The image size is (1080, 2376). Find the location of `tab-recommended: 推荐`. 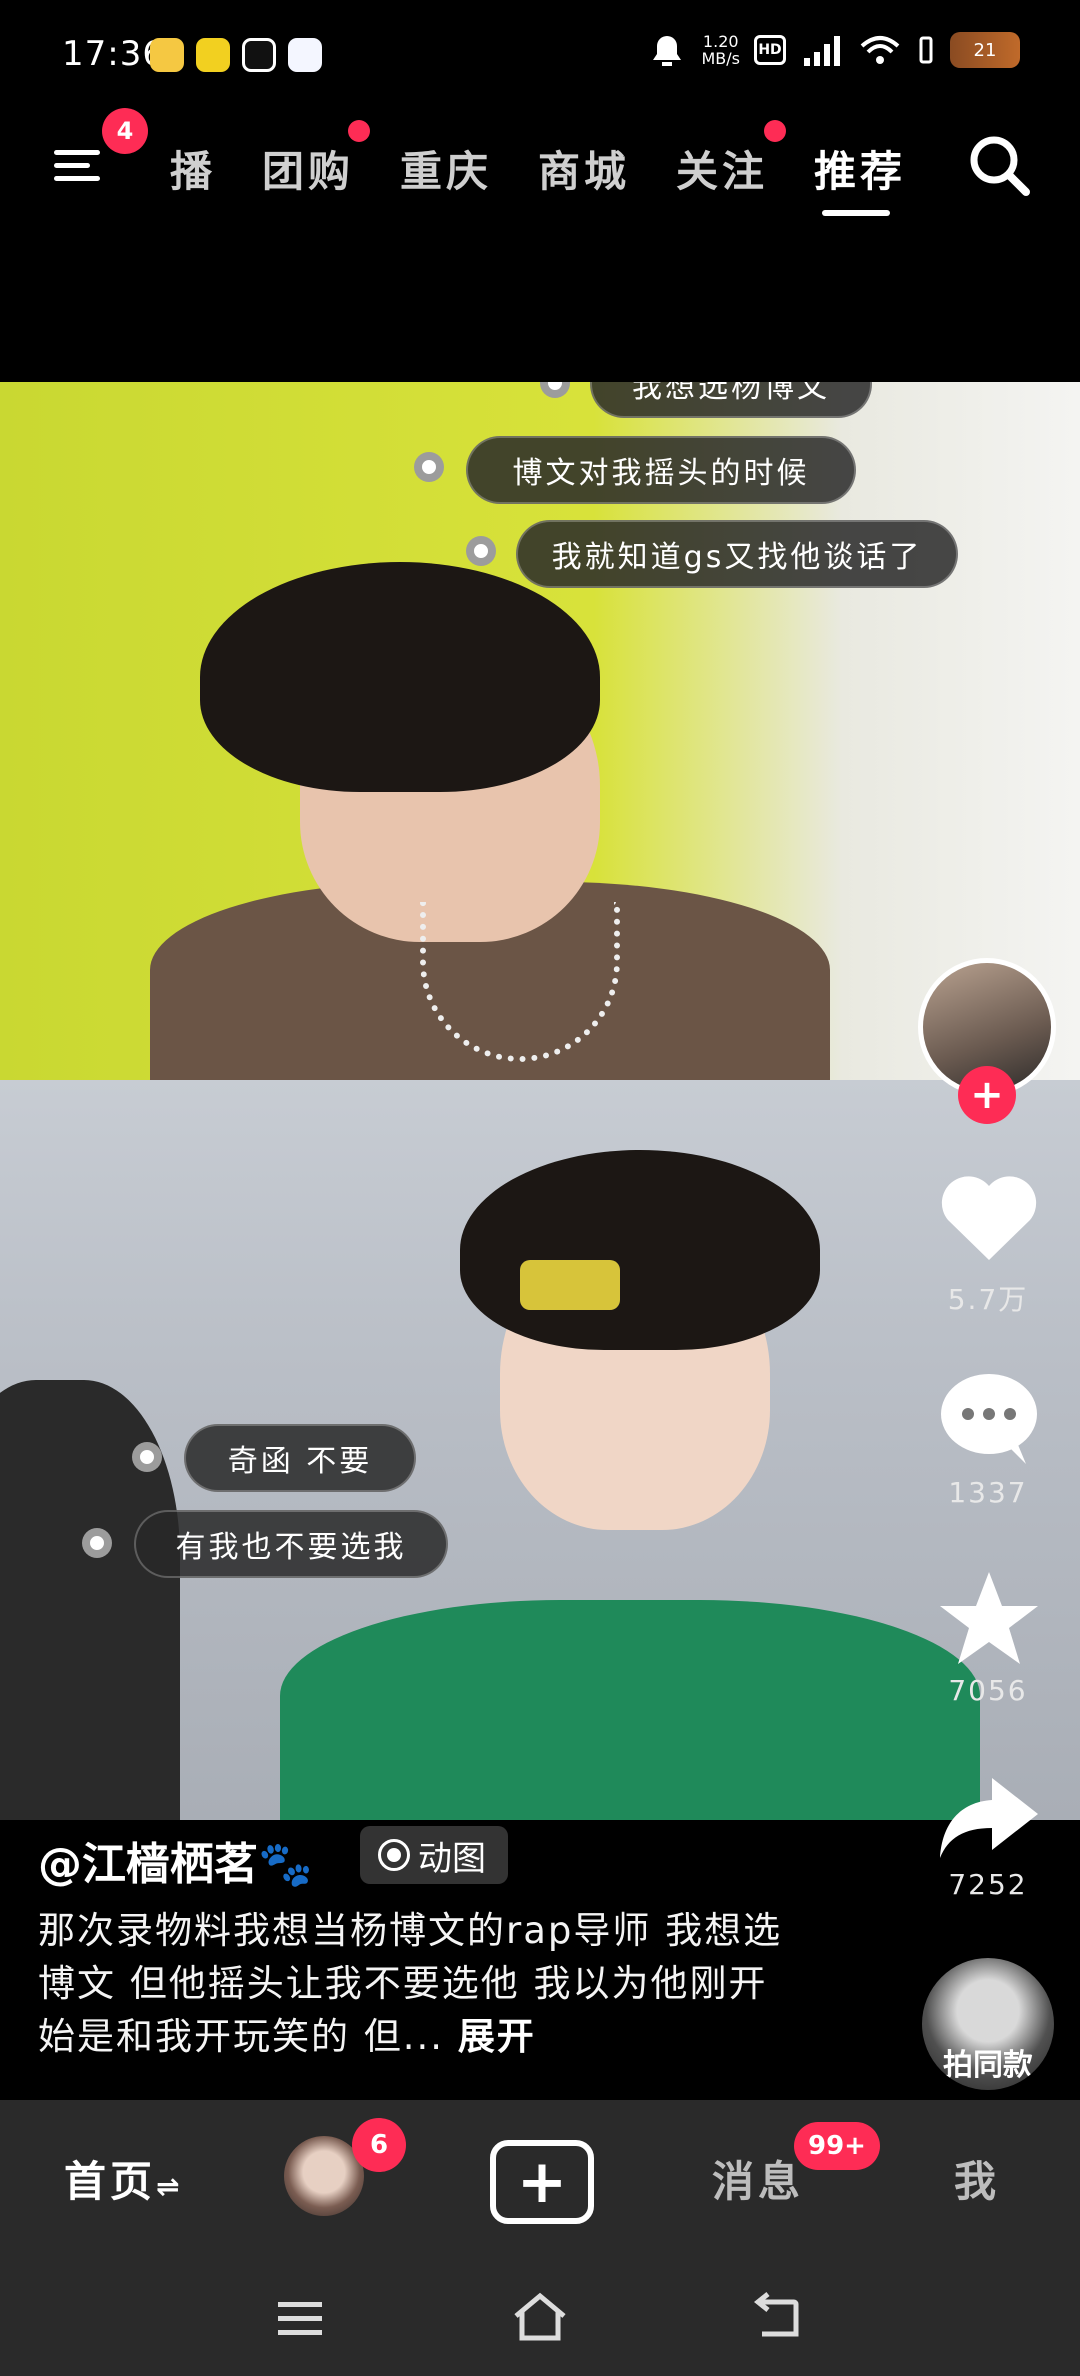

tab-recommended: 推荐 is located at coordinates (860, 168).